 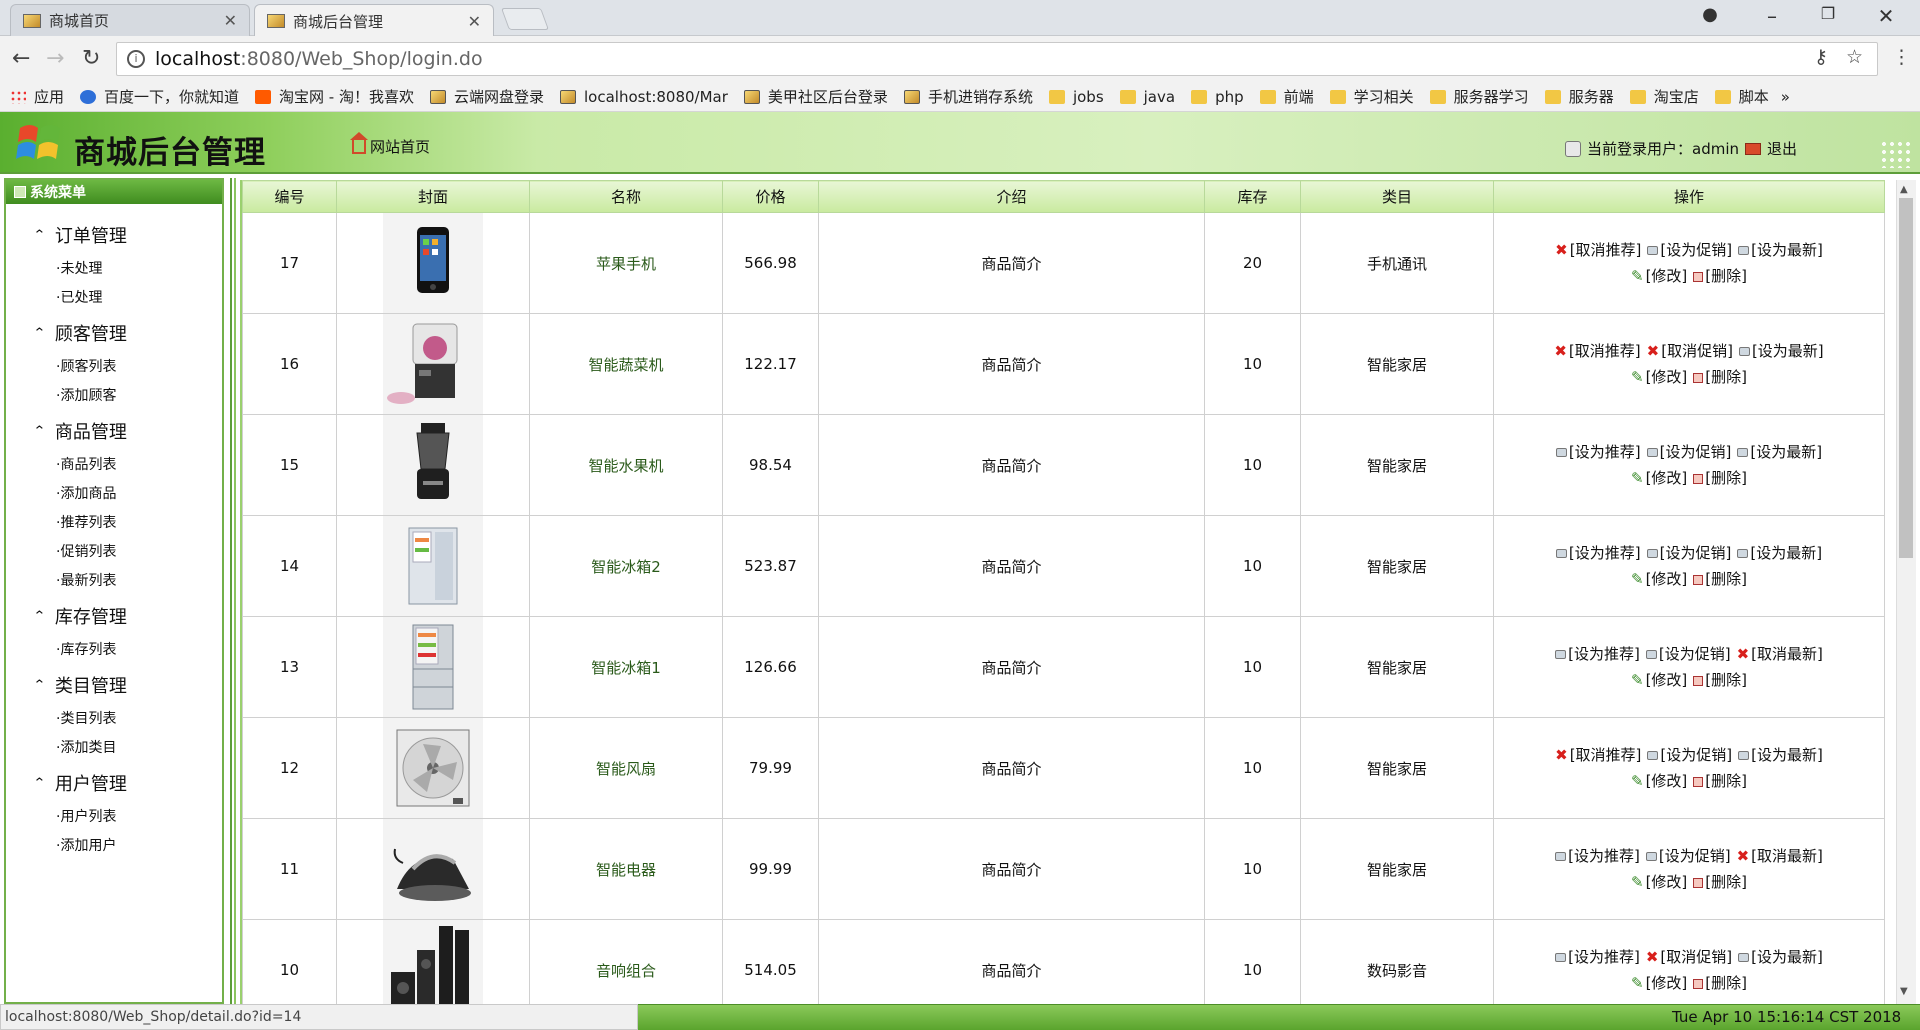 What do you see at coordinates (86, 718) in the screenshot?
I see `sidebar-item: ·类目列表` at bounding box center [86, 718].